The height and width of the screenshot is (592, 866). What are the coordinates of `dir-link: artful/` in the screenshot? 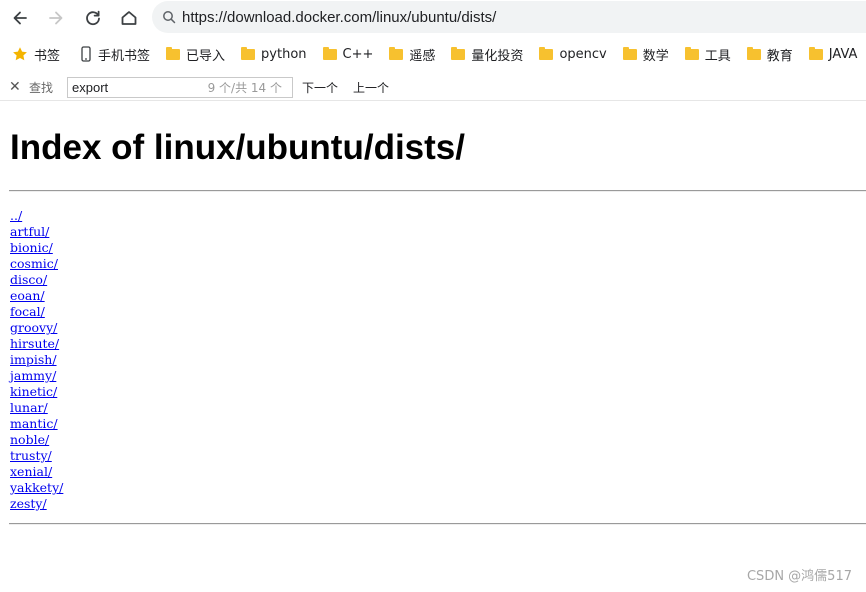 It's located at (36, 232).